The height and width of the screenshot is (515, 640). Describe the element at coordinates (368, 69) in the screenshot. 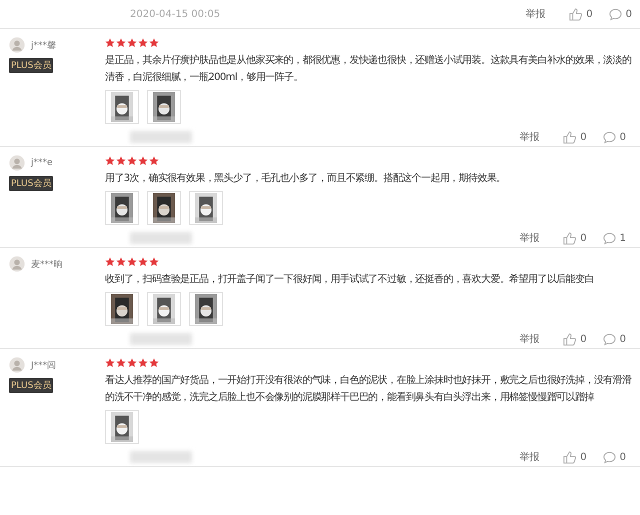

I see `review-text: 是正品，其余片仔癀护肤品也是从他家买来的，都很优惠，发快递也很快，还赠送小试用装。这款具有美白补水的效果，淡淡的清香，白泥很细腻，一瓶200ml，够用一阵子。` at that location.